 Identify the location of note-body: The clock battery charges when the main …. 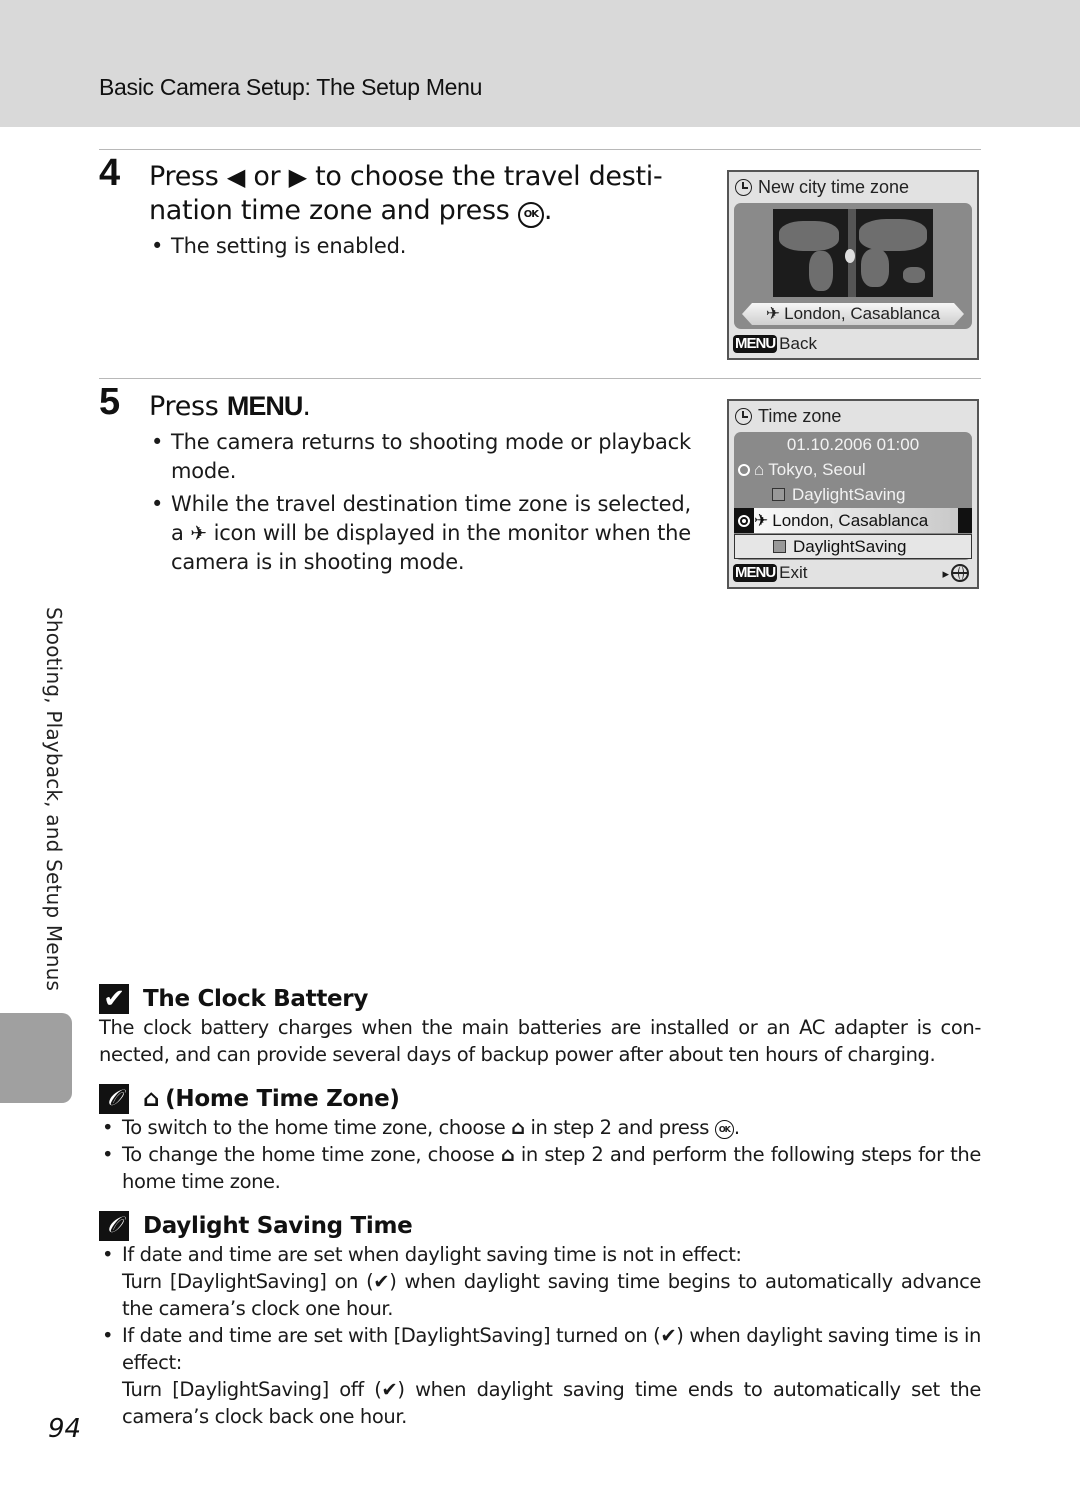
(540, 1041).